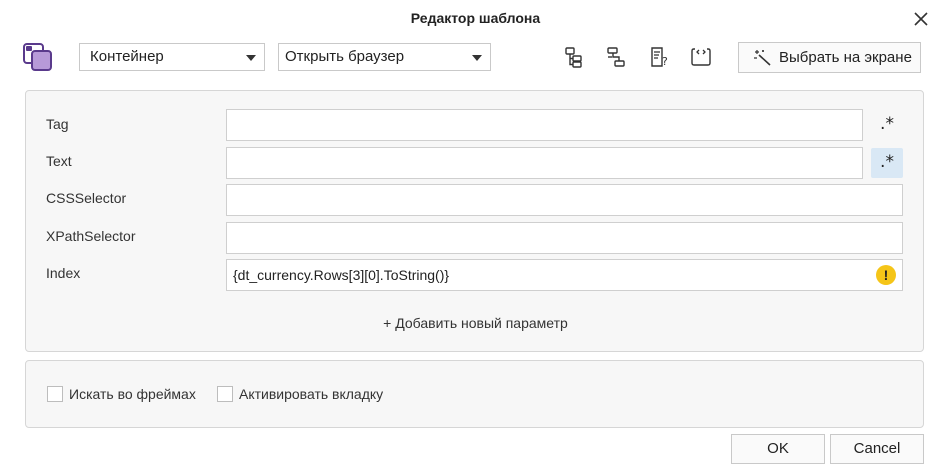  Describe the element at coordinates (57, 124) in the screenshot. I see `tag-label: Tag` at that location.